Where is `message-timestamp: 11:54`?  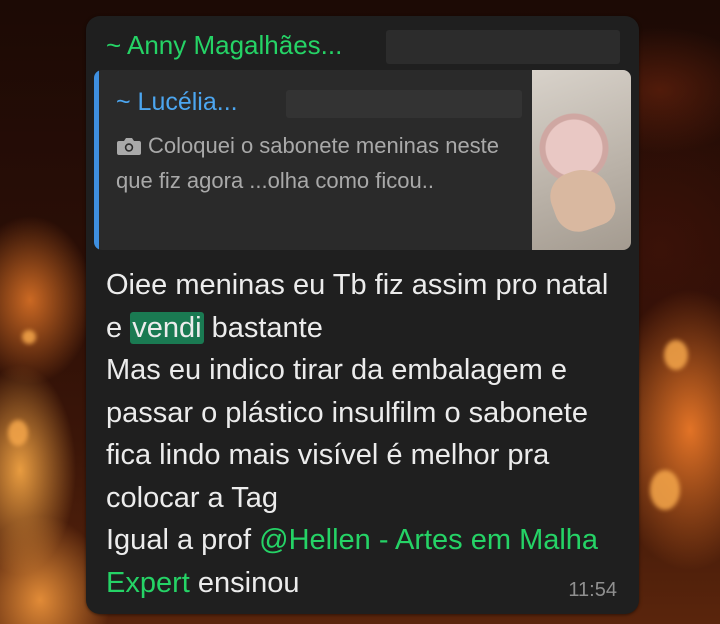
message-timestamp: 11:54 is located at coordinates (592, 590).